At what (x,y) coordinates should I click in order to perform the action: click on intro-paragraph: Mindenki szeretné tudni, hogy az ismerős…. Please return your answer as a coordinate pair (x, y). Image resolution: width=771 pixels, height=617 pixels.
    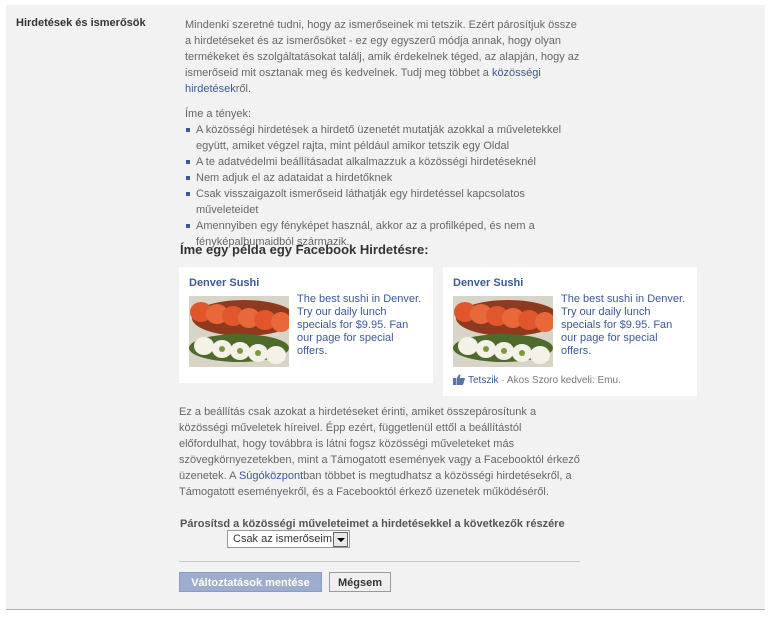
    Looking at the image, I should click on (385, 57).